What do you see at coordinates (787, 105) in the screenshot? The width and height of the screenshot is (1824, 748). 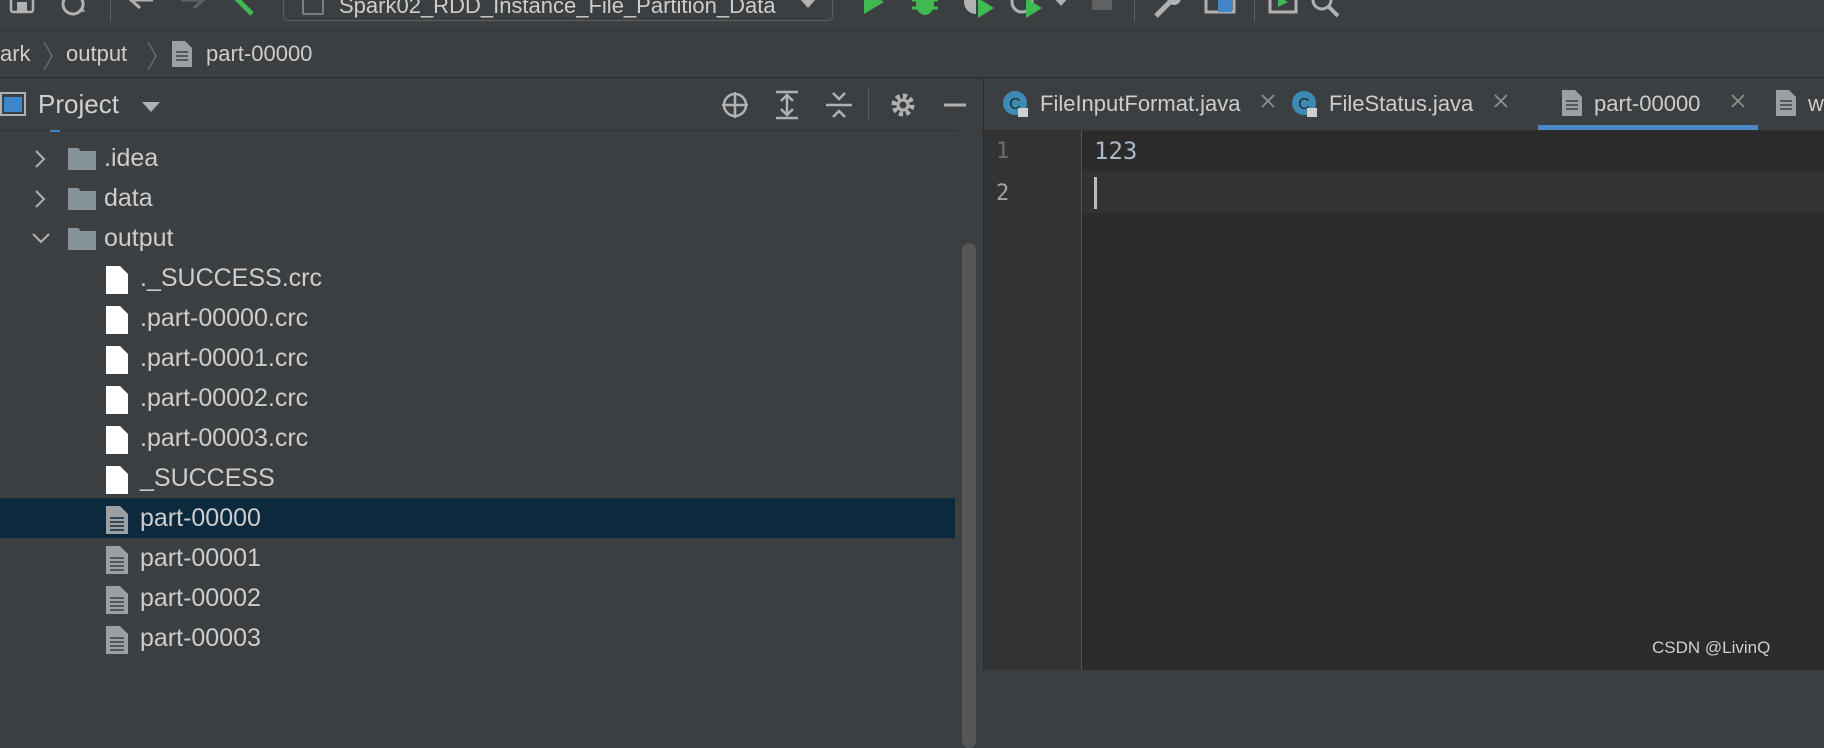 I see `expand-all-icon` at bounding box center [787, 105].